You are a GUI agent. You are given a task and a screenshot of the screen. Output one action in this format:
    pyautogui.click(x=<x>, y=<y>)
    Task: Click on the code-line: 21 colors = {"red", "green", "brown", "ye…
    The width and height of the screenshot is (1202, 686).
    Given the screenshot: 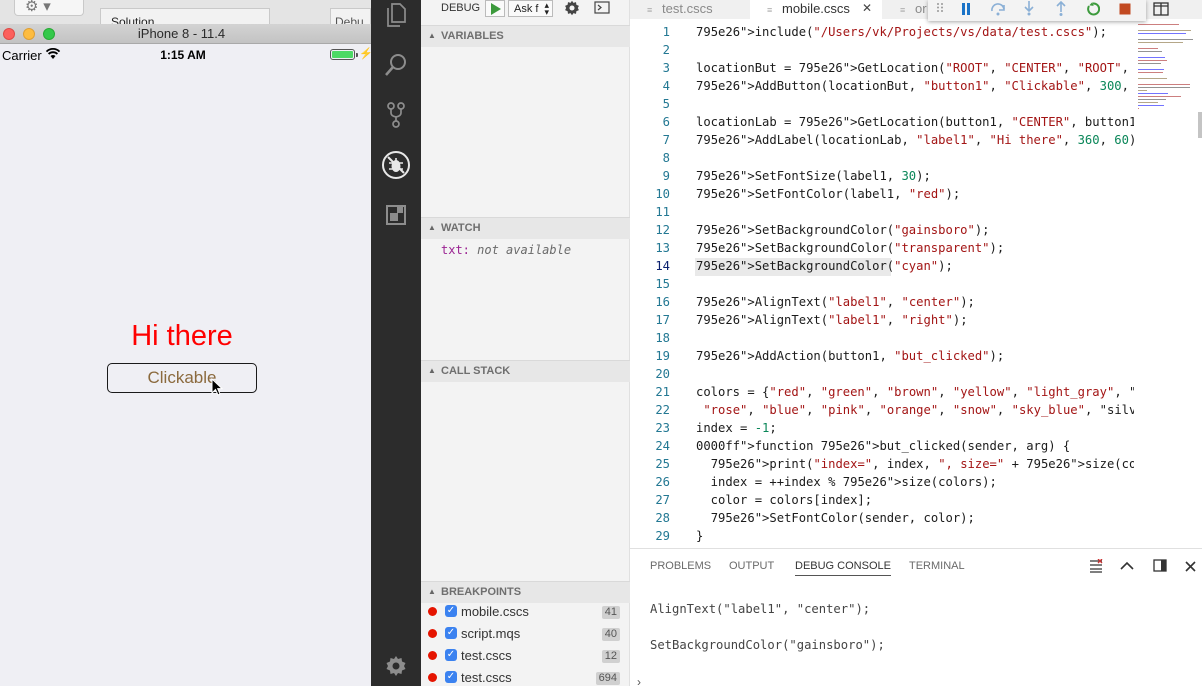 What is the action you would take?
    pyautogui.click(x=882, y=393)
    